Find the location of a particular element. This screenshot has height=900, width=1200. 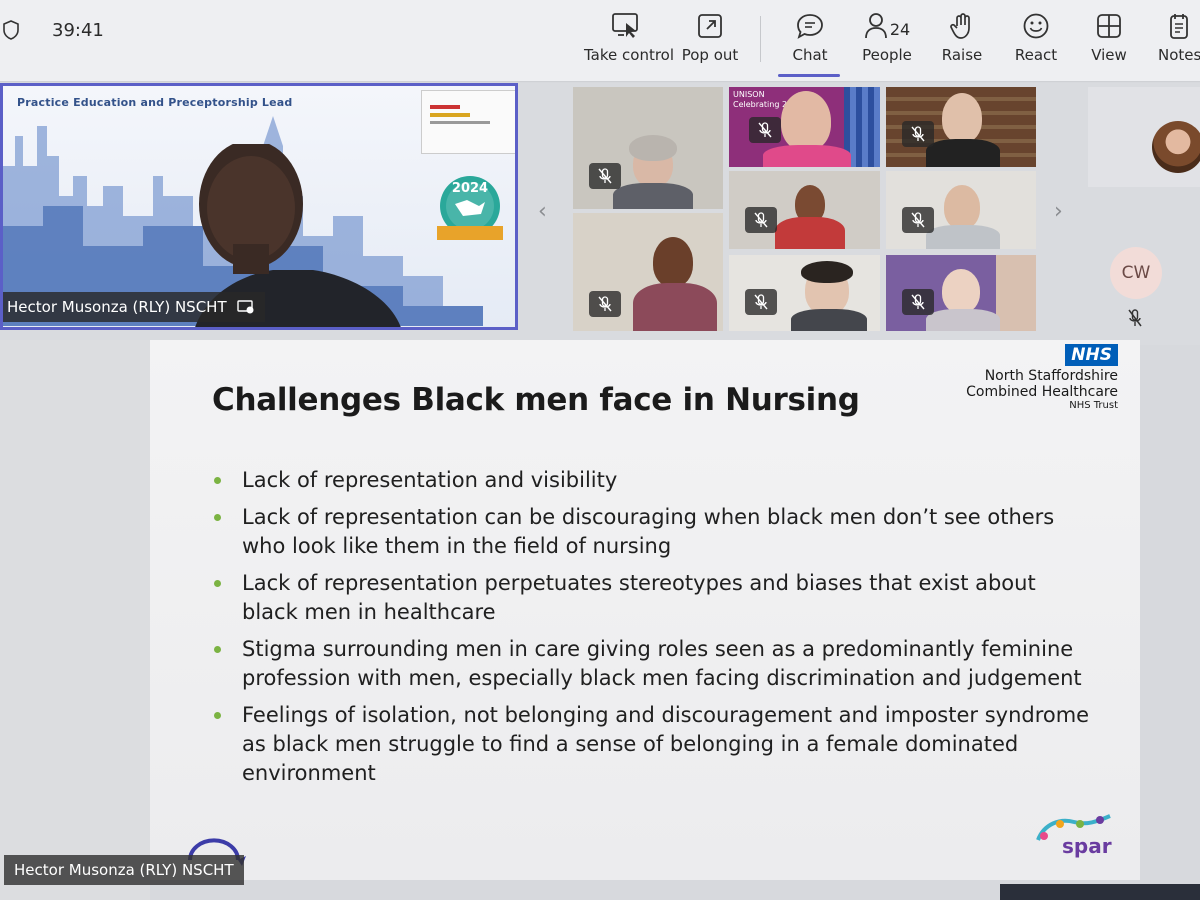

react-label: React is located at coordinates (1036, 55).